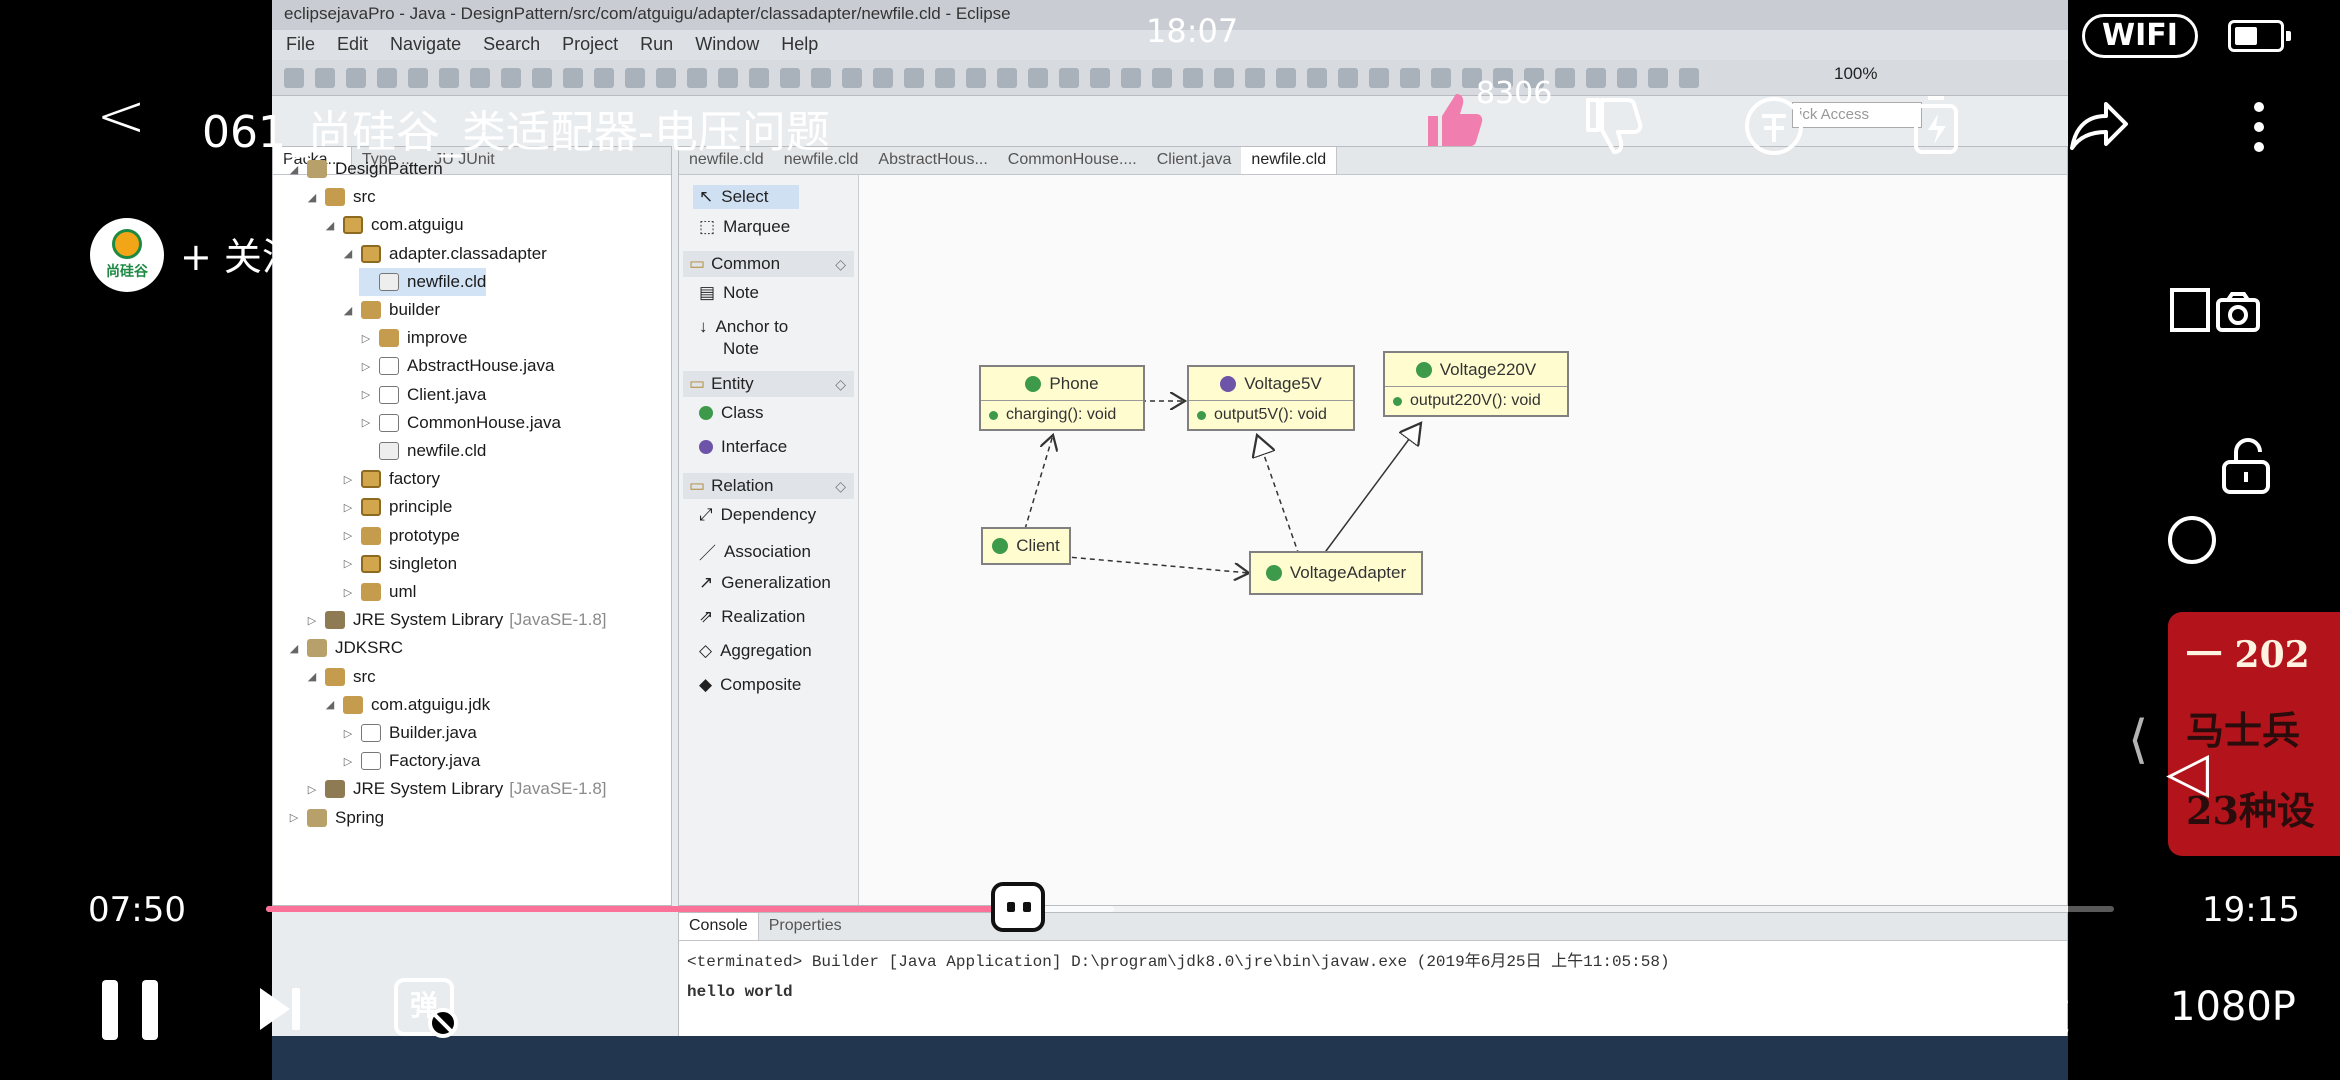 The height and width of the screenshot is (1080, 2340). Describe the element at coordinates (409, 733) in the screenshot. I see `tree-item: ▷ Builder.java` at that location.